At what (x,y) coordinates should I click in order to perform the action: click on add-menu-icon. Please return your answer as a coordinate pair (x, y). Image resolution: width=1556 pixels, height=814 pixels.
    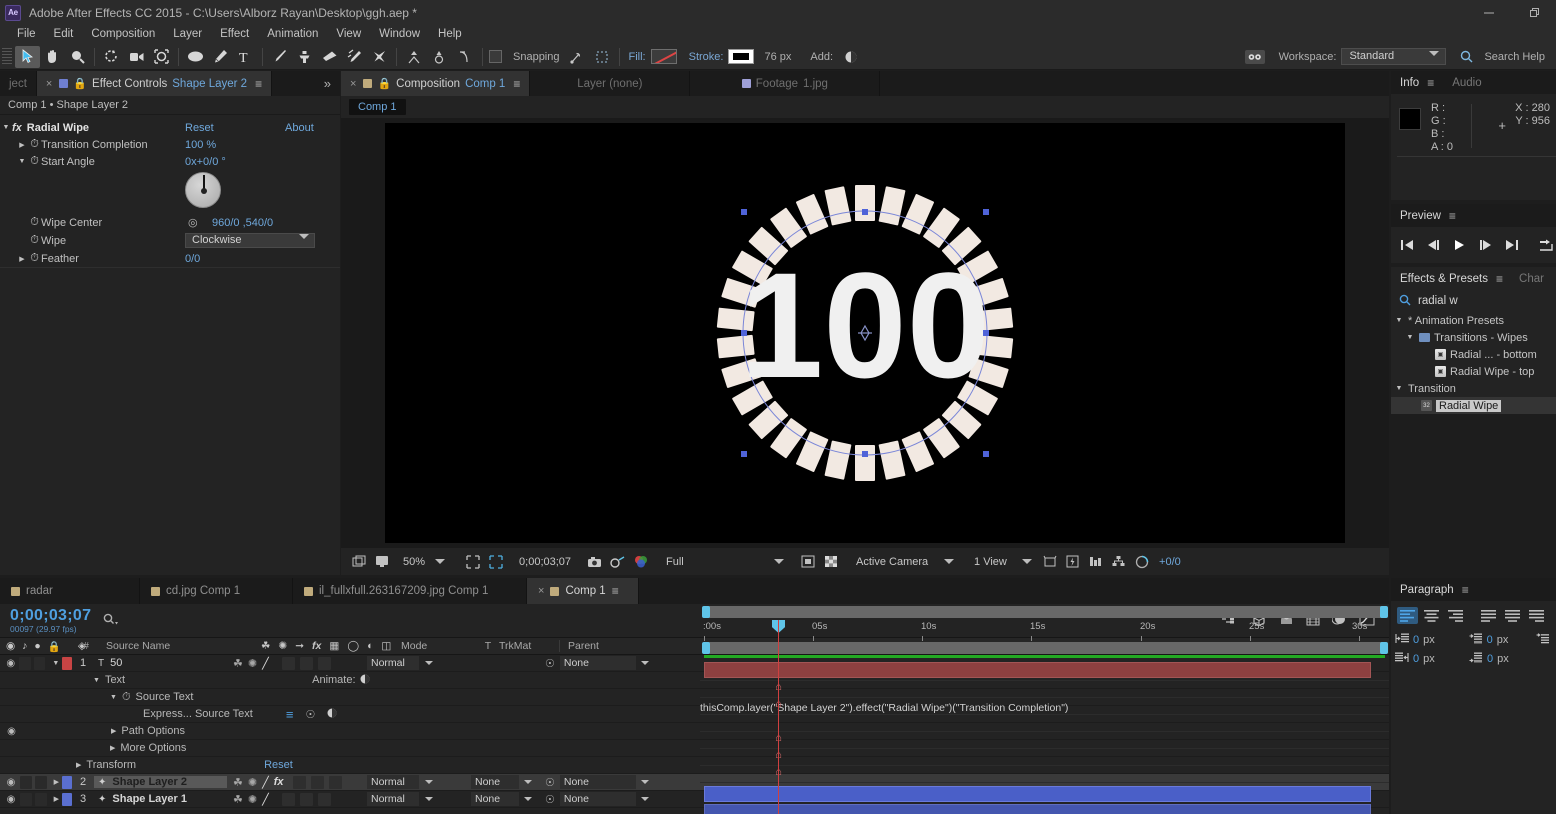
    Looking at the image, I should click on (850, 57).